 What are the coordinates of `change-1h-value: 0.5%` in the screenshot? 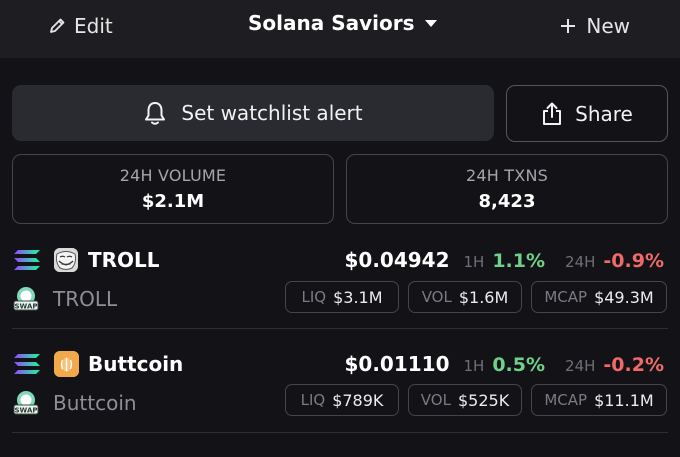 It's located at (519, 365).